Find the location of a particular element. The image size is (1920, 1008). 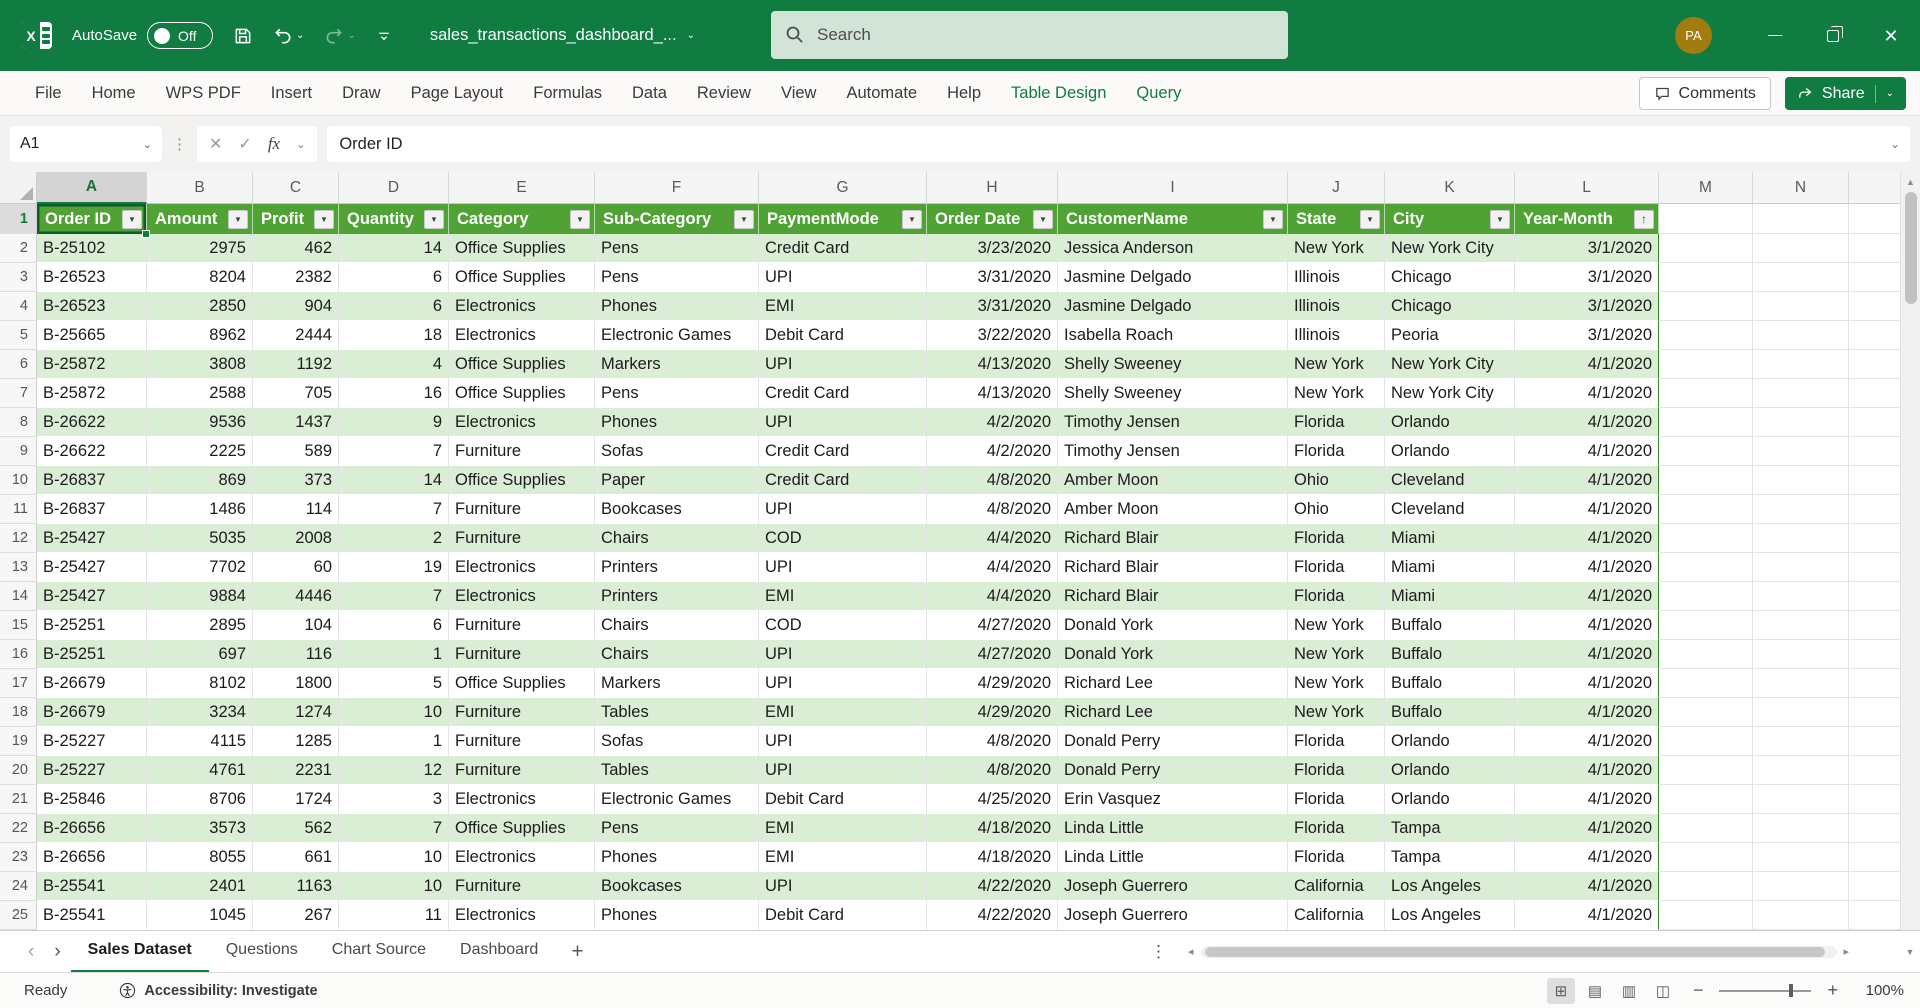

cell: Miami is located at coordinates (1450, 596).